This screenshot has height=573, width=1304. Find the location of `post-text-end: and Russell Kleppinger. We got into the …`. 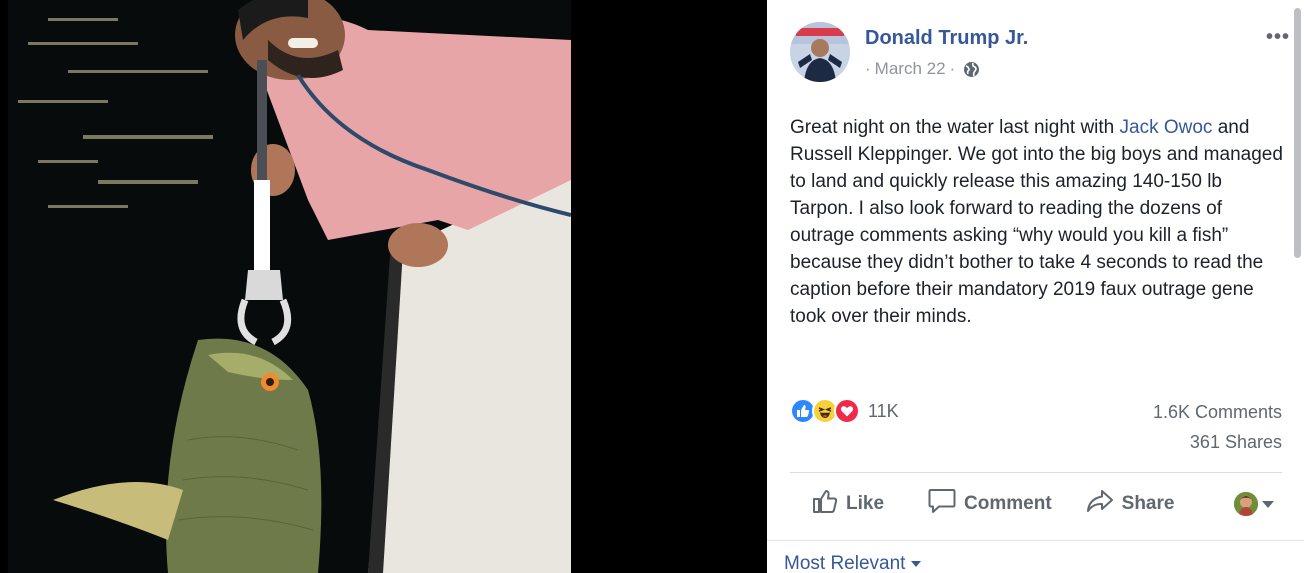

post-text-end: and Russell Kleppinger. We got into the … is located at coordinates (1036, 222).